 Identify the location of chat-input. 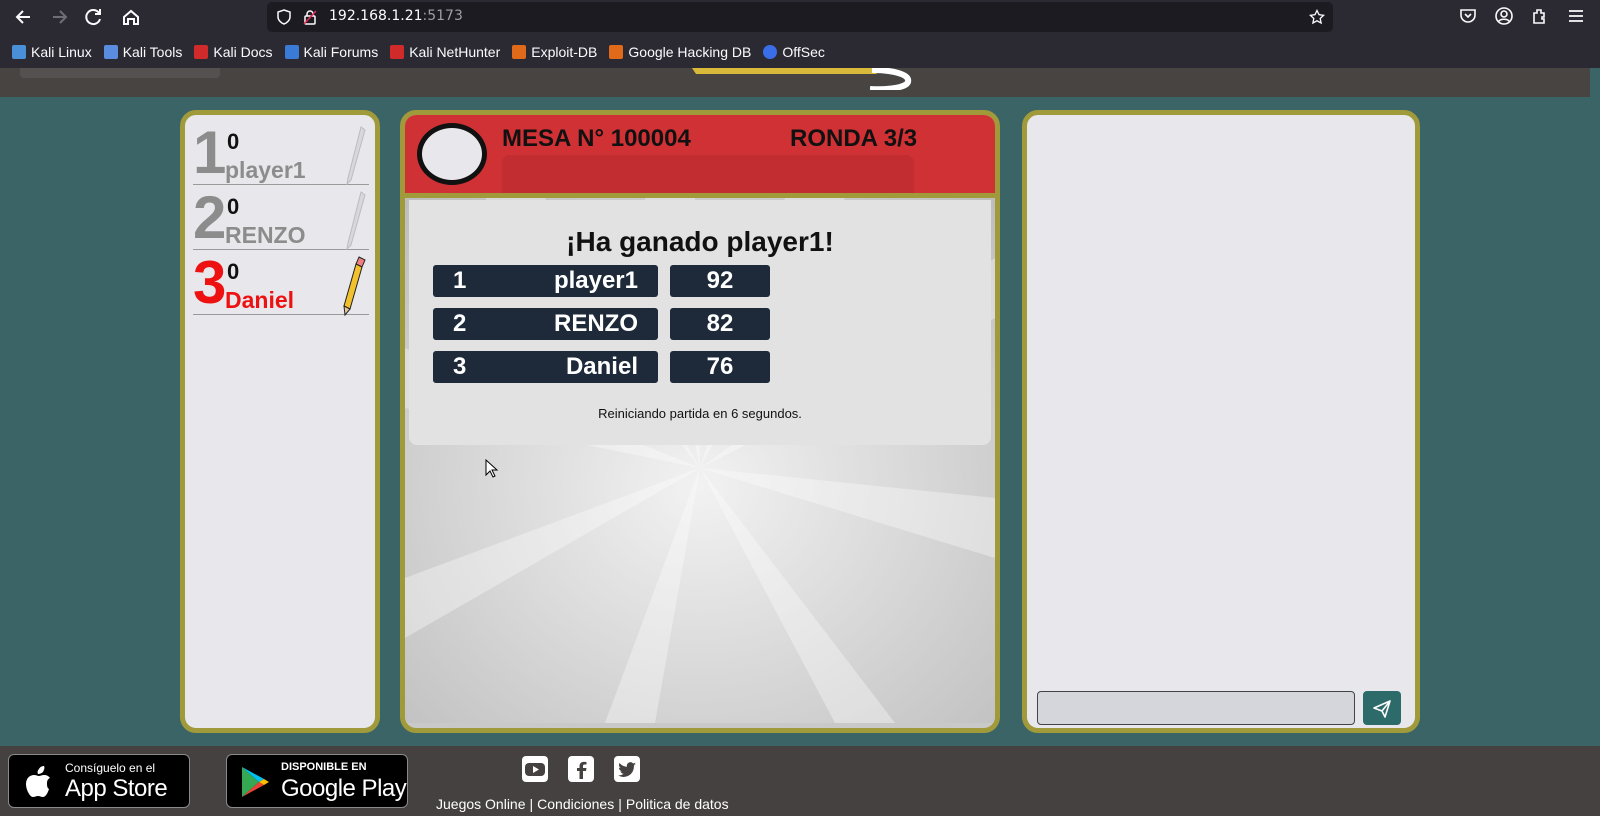
(1196, 708).